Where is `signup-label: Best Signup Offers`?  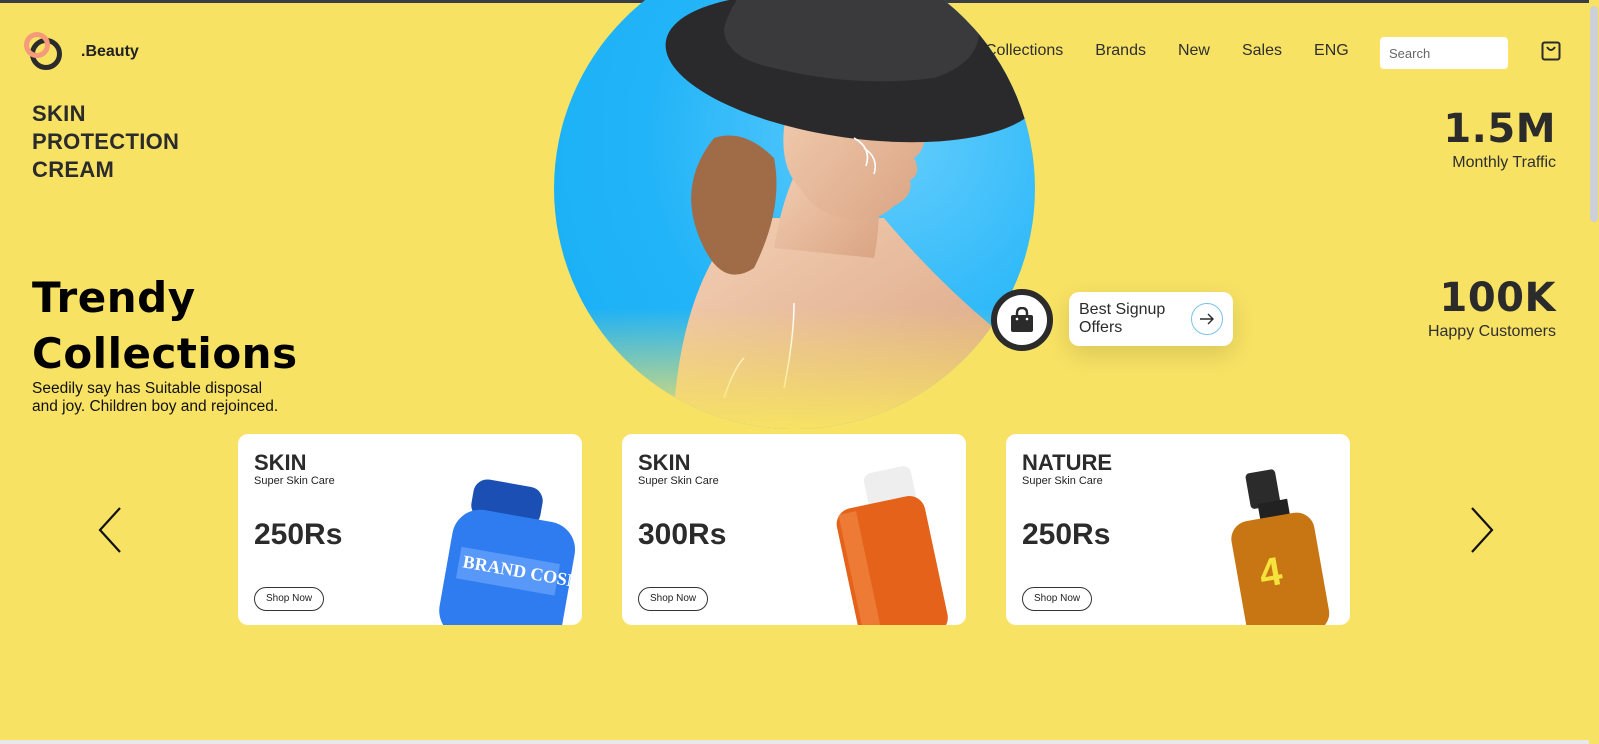 signup-label: Best Signup Offers is located at coordinates (1122, 318).